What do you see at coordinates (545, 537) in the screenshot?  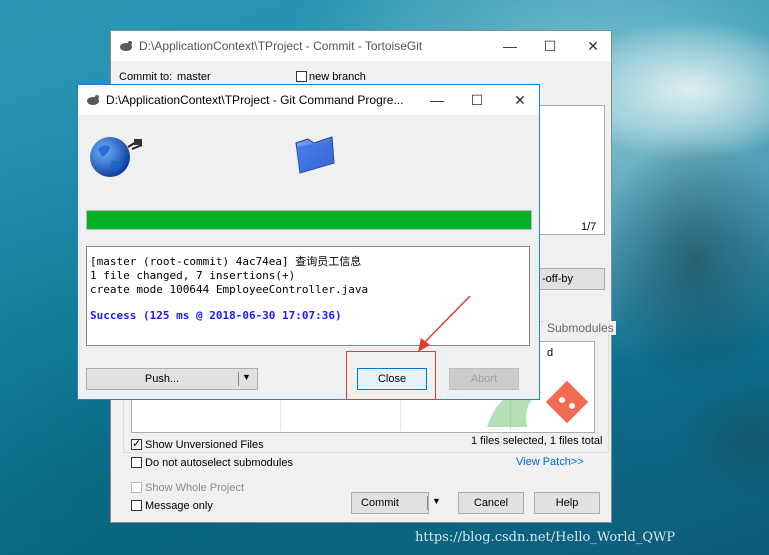 I see `watermark-text: https://blog.csdn.net/Hello_World_QWP` at bounding box center [545, 537].